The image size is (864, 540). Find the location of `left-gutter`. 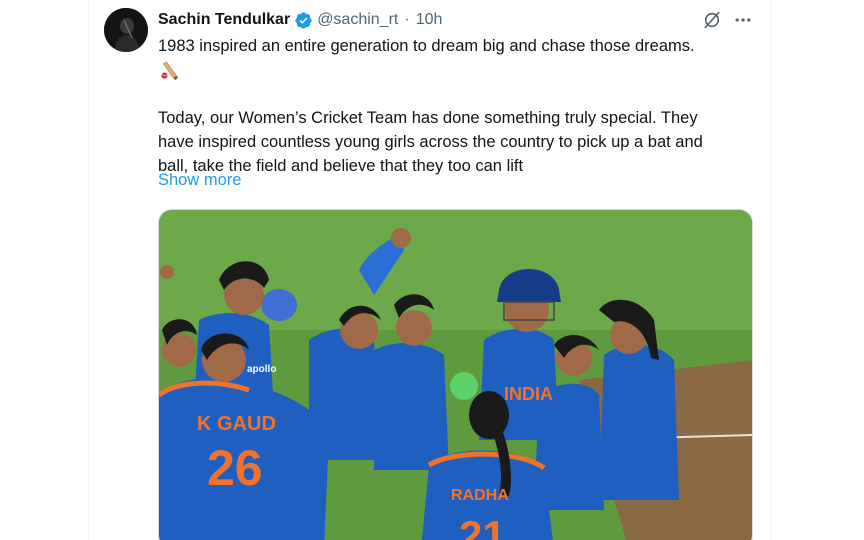

left-gutter is located at coordinates (44, 270).